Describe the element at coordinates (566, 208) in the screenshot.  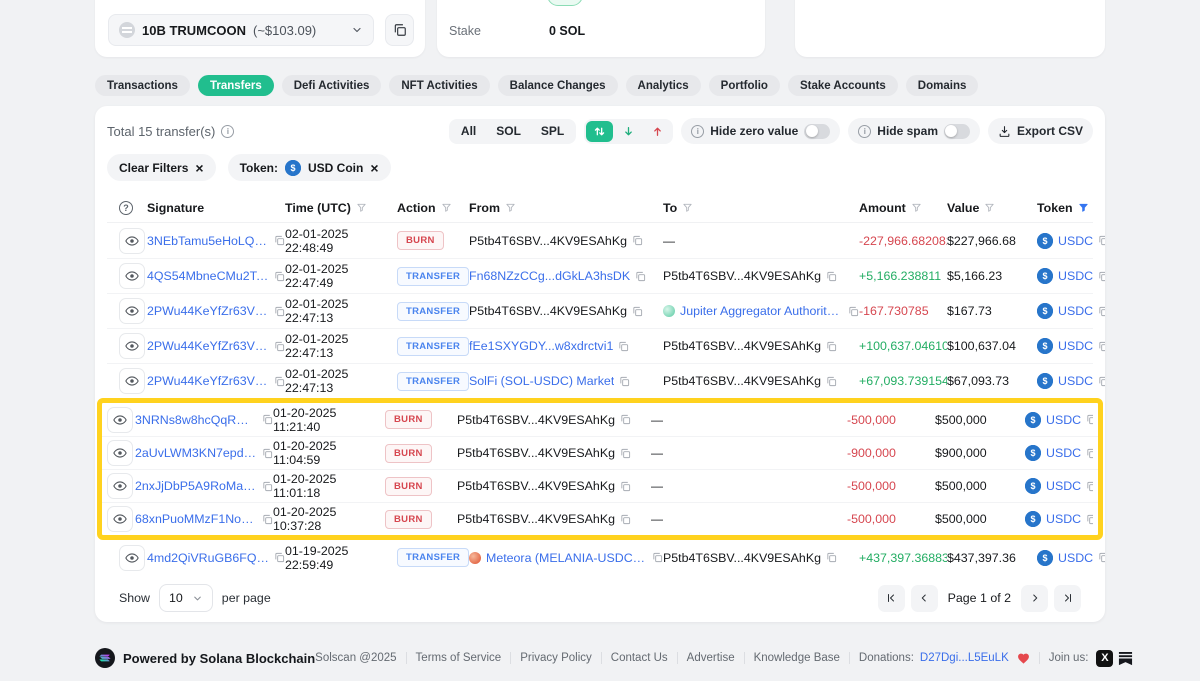
I see `column-header-from: From` at that location.